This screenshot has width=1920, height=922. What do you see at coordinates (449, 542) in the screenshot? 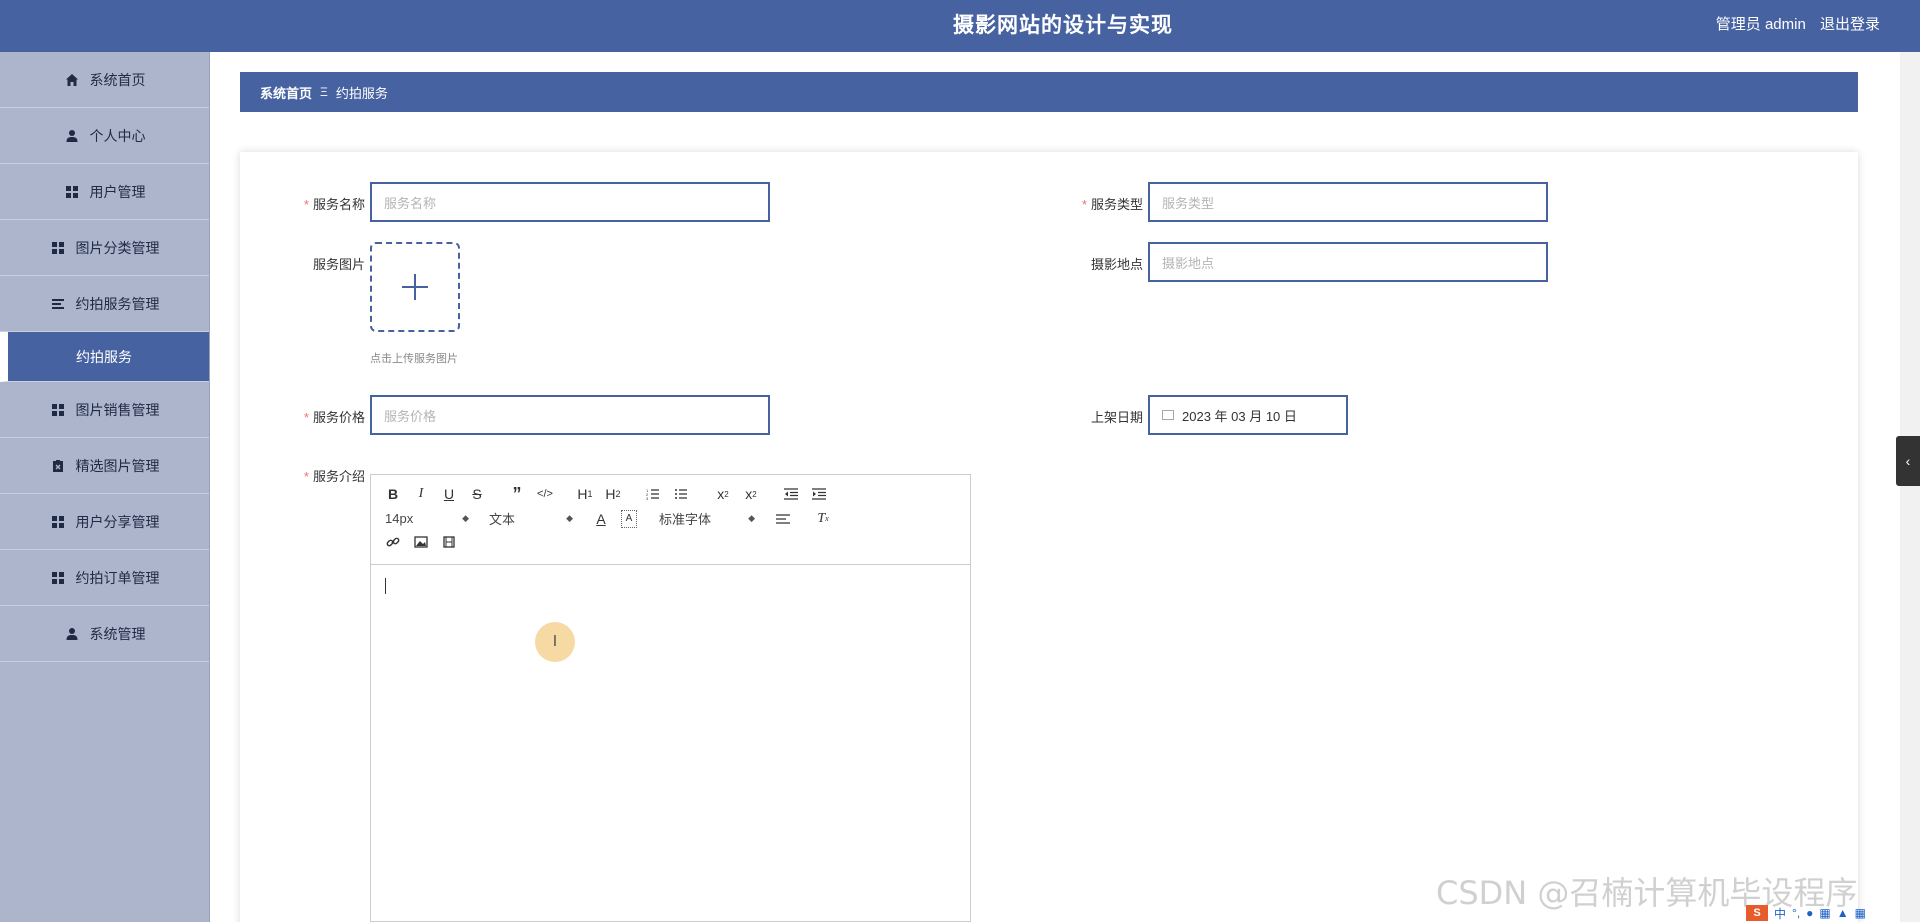
I see `video-icon` at bounding box center [449, 542].